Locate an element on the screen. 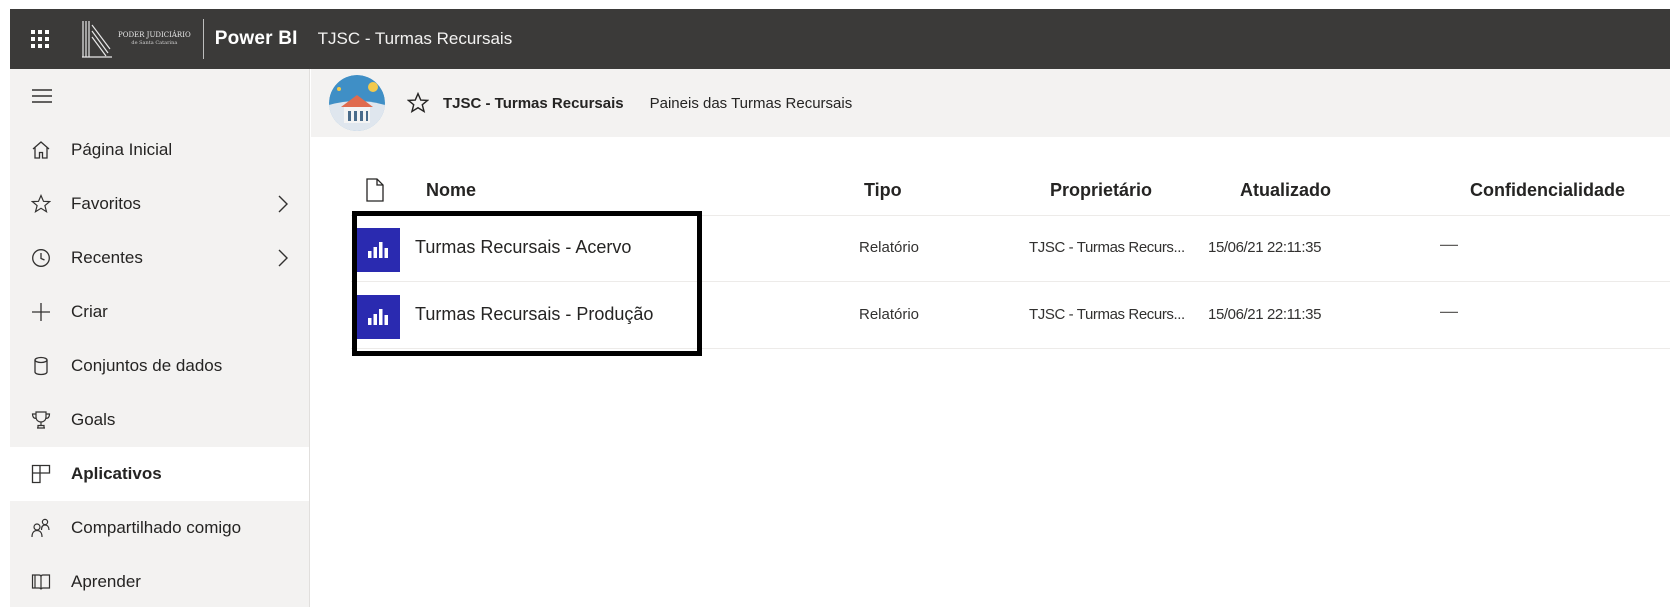 This screenshot has height=607, width=1670. workspace-title: TJSC - Turmas Recursais is located at coordinates (415, 38).